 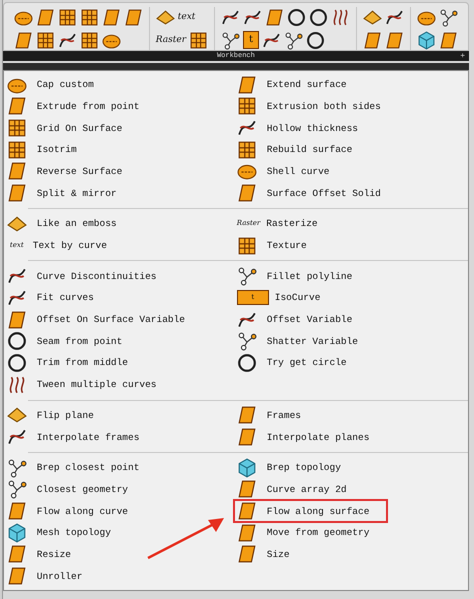 What do you see at coordinates (63, 193) in the screenshot?
I see `menu-item: Split & mirror` at bounding box center [63, 193].